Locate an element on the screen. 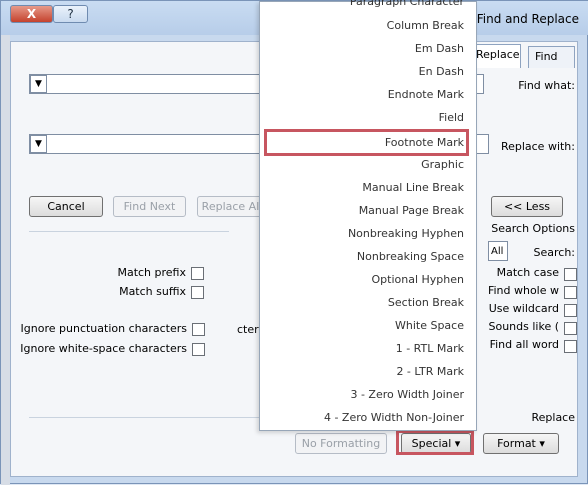 The image size is (588, 485). no-formatting-button: No Formatting is located at coordinates (341, 443).